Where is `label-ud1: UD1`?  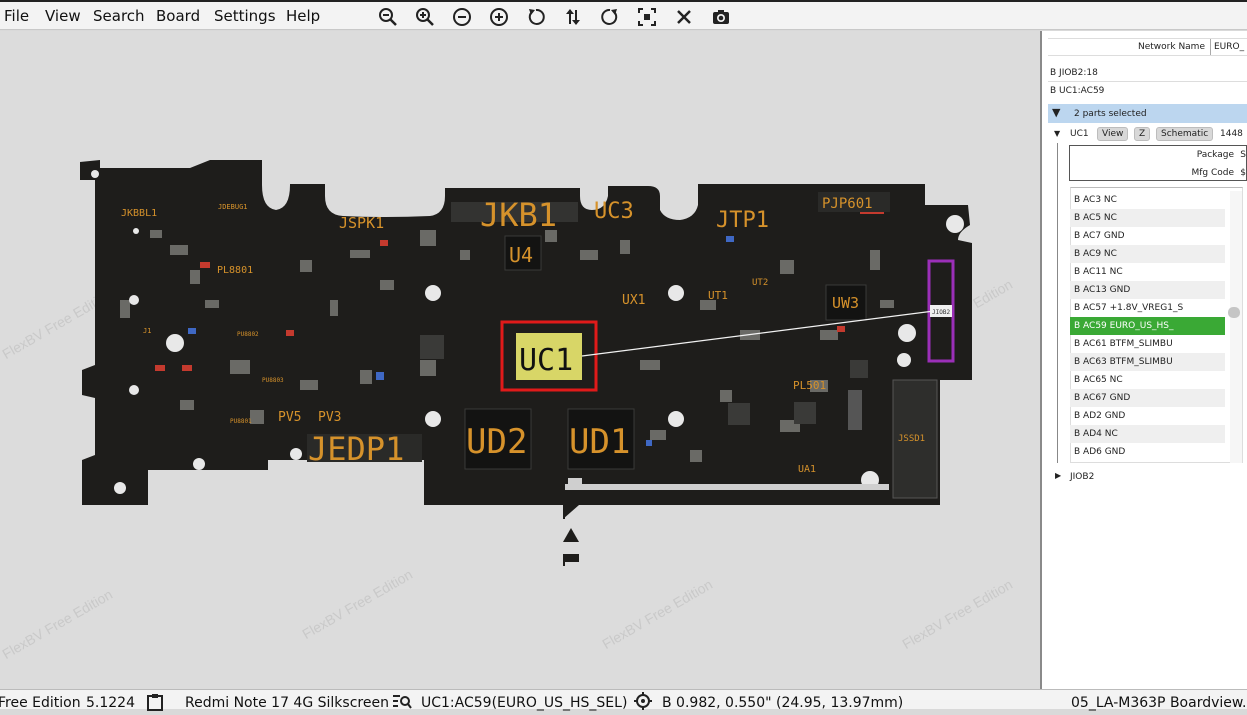 label-ud1: UD1 is located at coordinates (599, 442).